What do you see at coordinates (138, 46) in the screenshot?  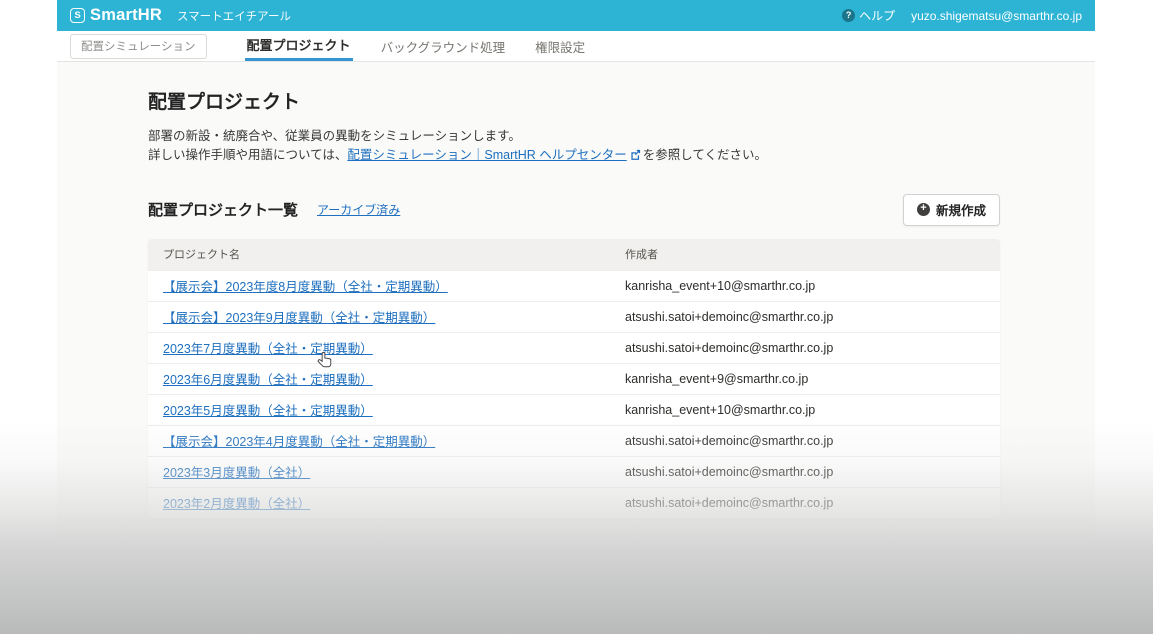 I see `tab-haichi-simulation: 配置シミュレーション` at bounding box center [138, 46].